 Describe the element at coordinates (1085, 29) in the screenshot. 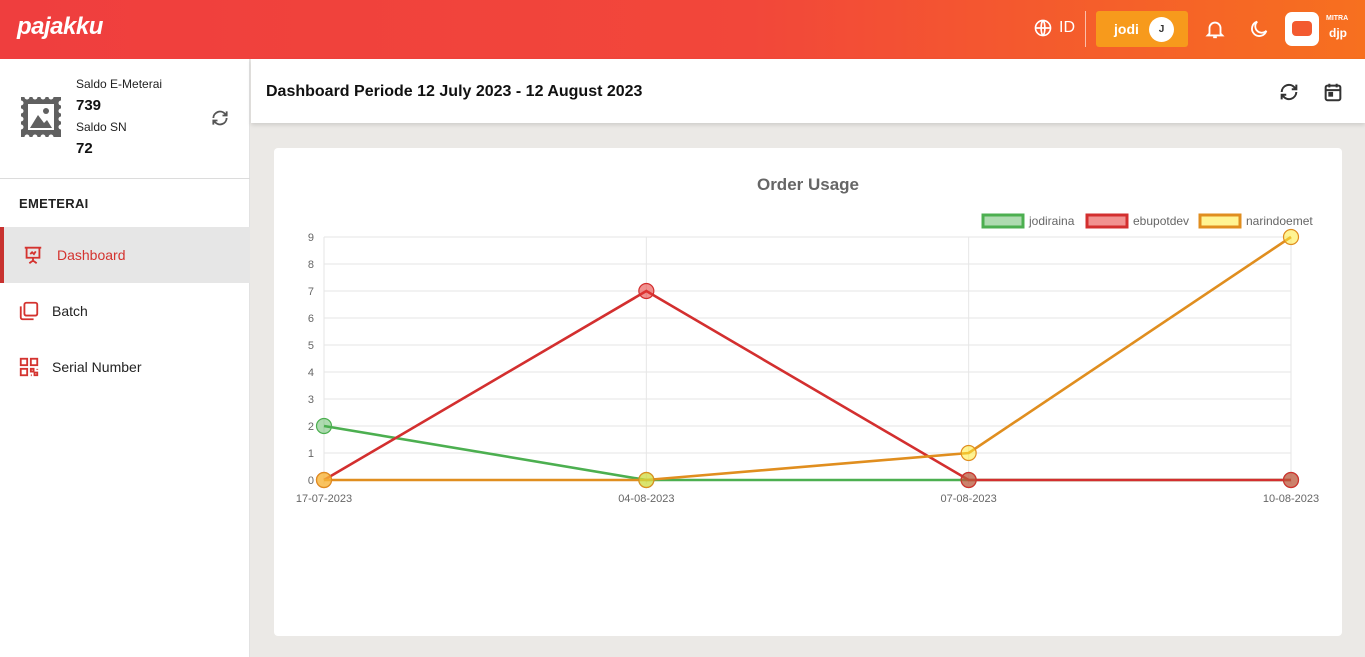

I see `divider` at that location.